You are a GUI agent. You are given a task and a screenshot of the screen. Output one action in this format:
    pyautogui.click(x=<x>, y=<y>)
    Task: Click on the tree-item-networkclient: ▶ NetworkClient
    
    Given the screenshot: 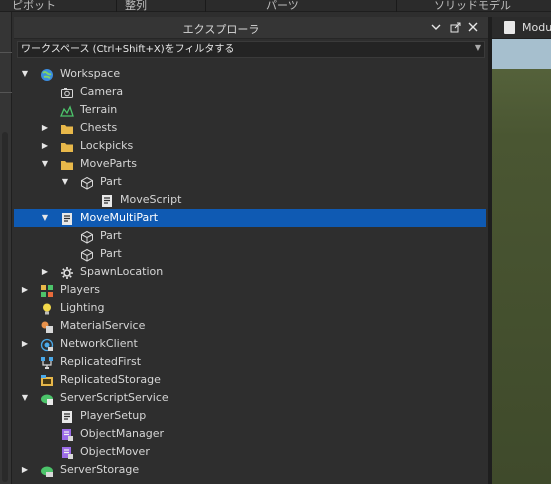 What is the action you would take?
    pyautogui.click(x=250, y=344)
    